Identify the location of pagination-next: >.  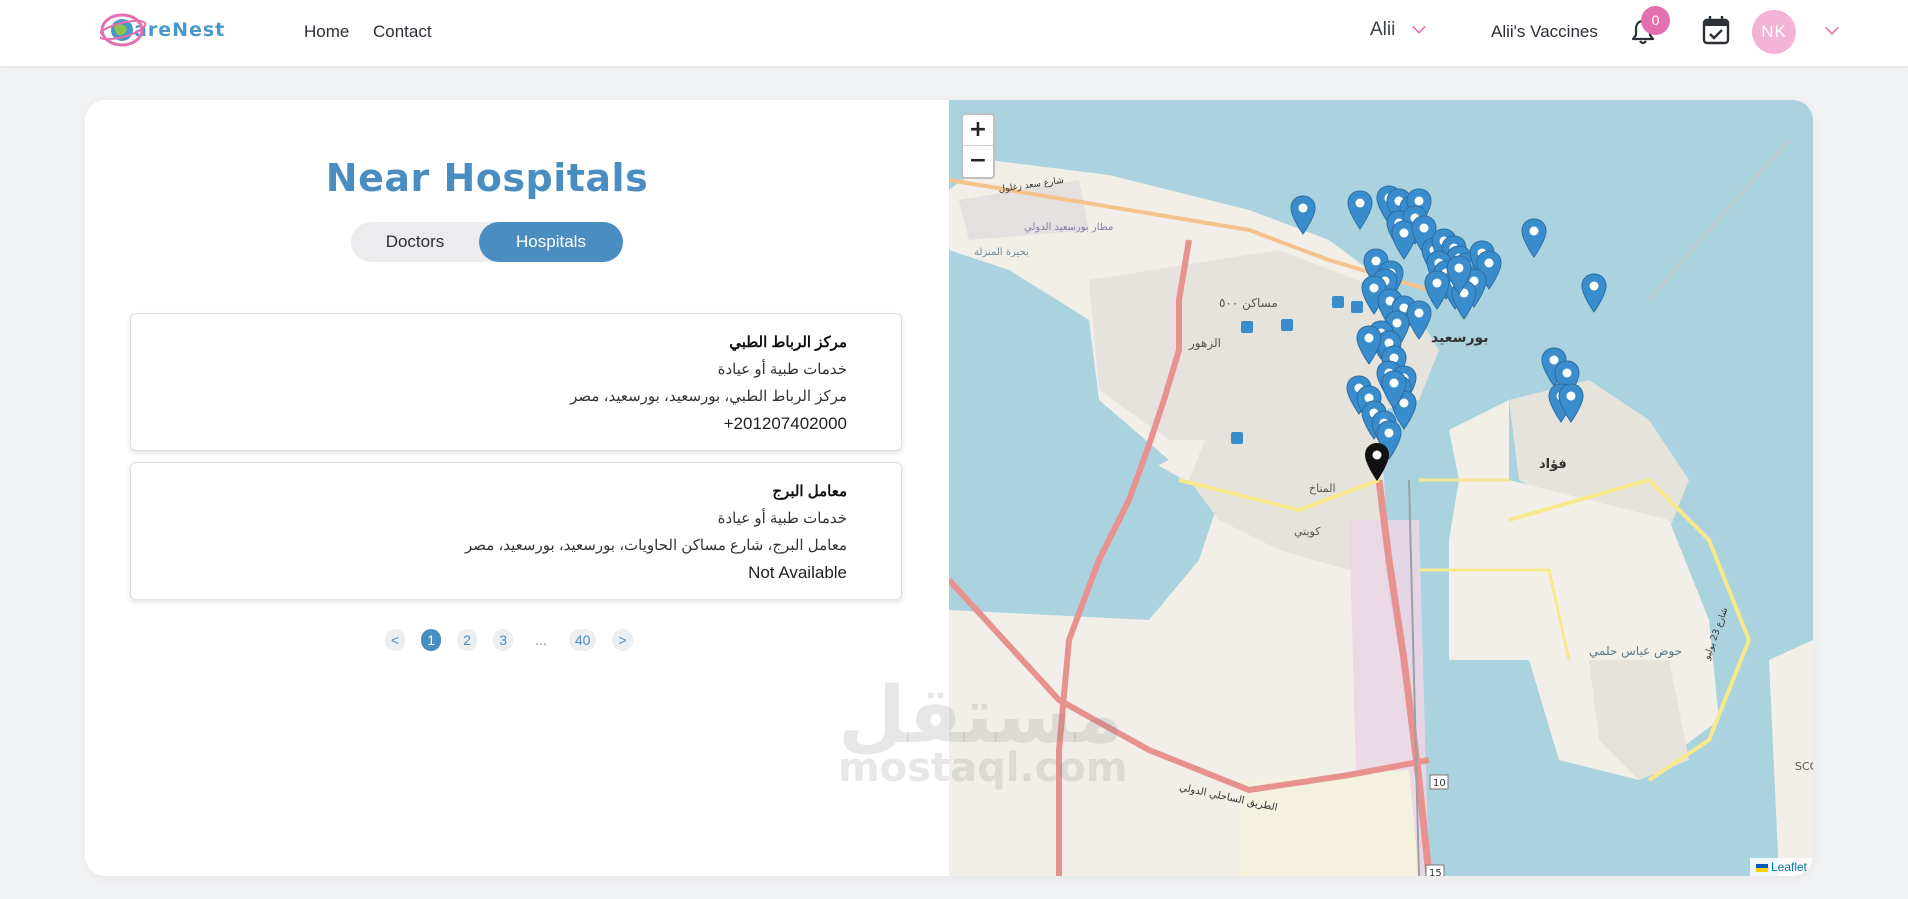
(622, 640).